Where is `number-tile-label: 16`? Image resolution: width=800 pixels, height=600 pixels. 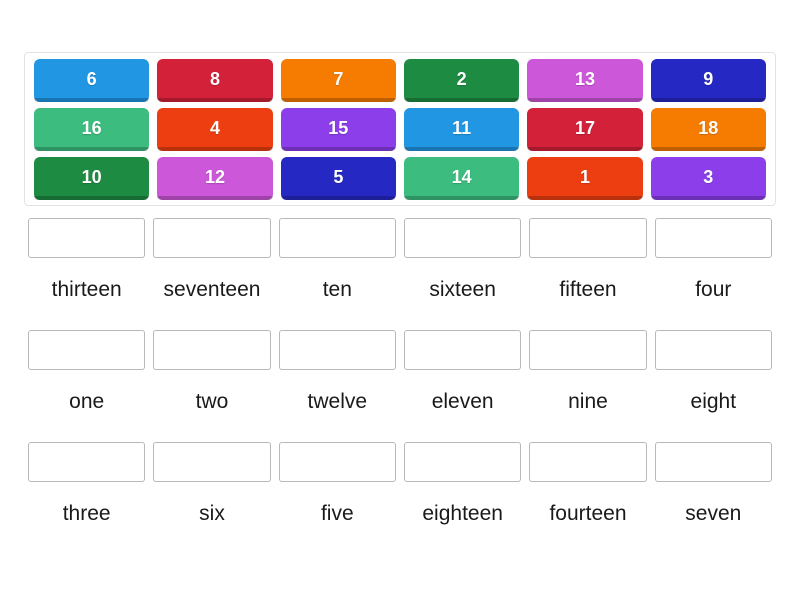 number-tile-label: 16 is located at coordinates (91, 128).